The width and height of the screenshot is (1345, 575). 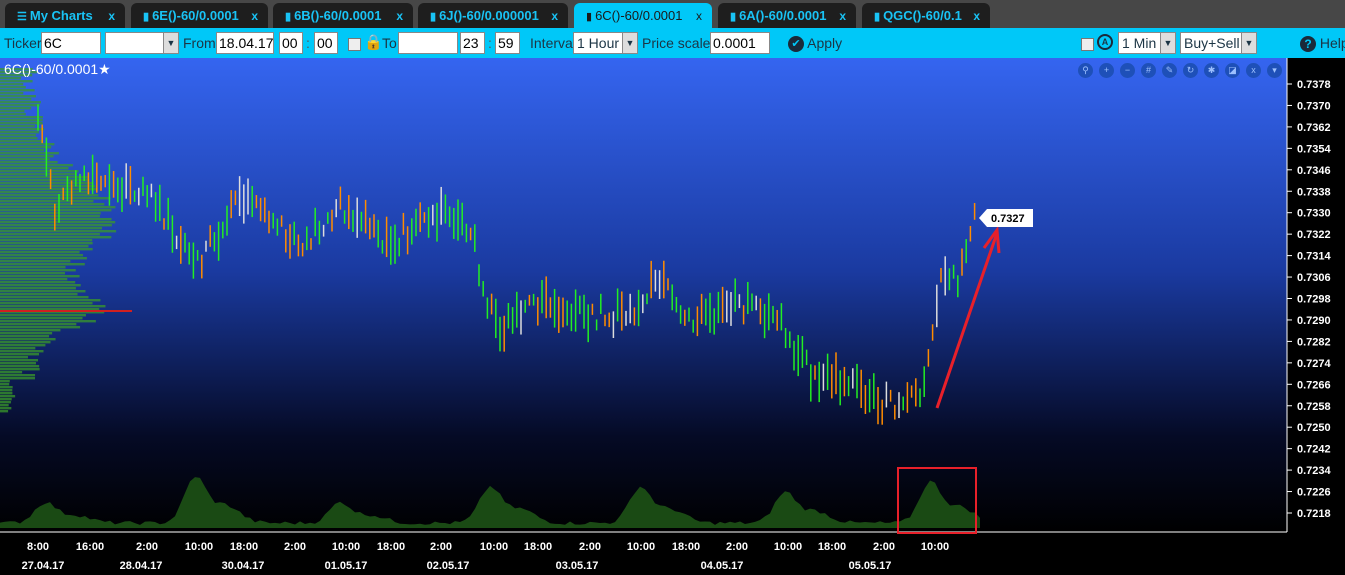 I want to click on date-label: 30.04.17, so click(x=243, y=566).